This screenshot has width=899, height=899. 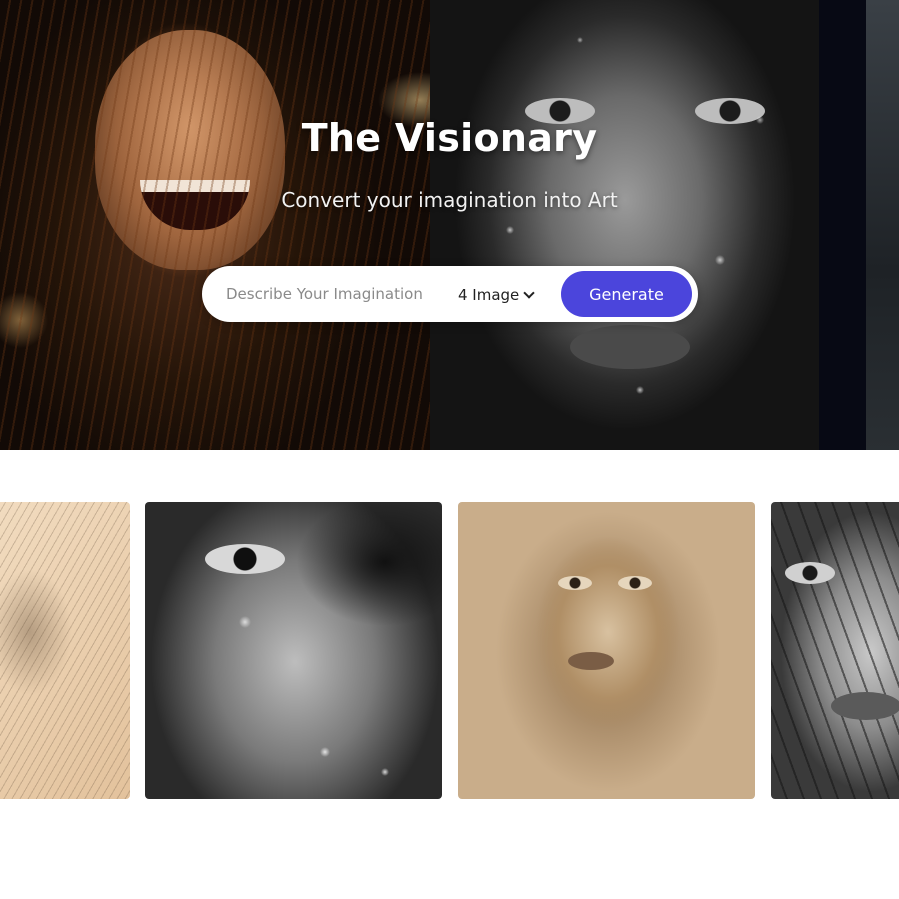 What do you see at coordinates (635, 583) in the screenshot?
I see `right-eye-shape` at bounding box center [635, 583].